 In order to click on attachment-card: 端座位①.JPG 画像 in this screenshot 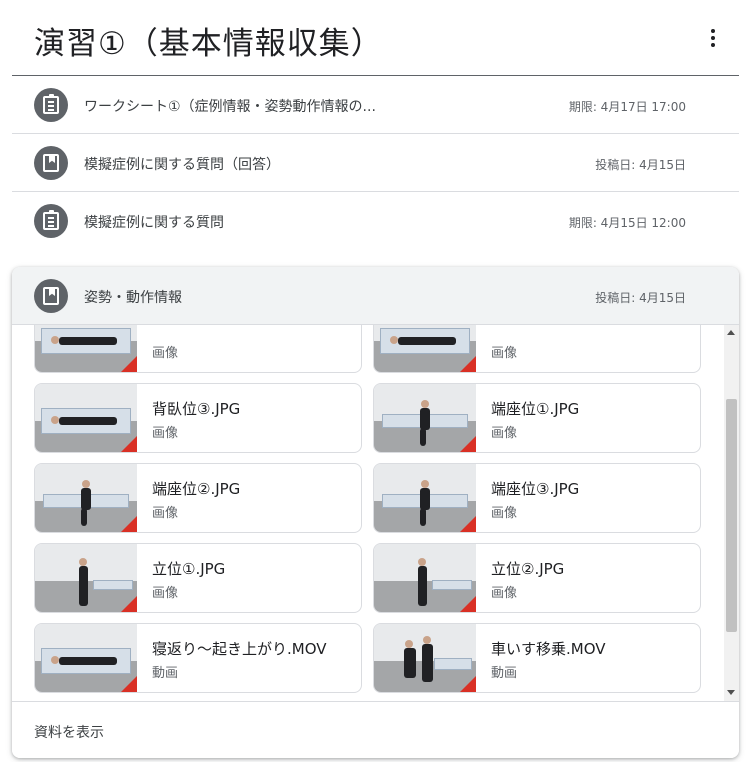, I will do `click(537, 418)`.